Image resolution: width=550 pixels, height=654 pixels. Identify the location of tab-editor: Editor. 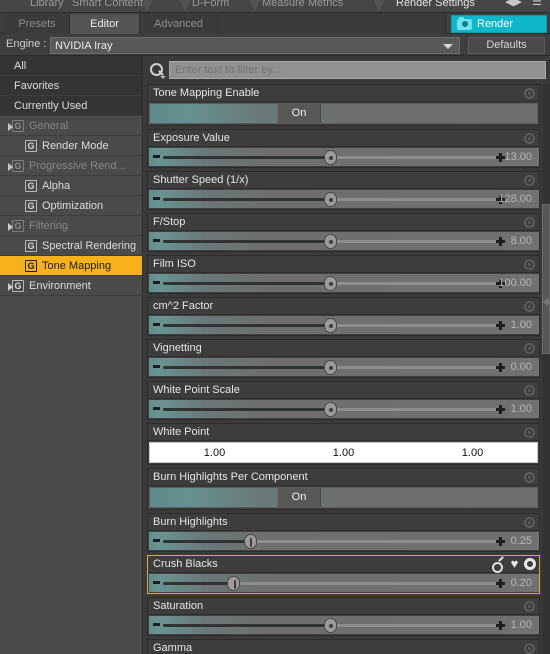
(105, 24).